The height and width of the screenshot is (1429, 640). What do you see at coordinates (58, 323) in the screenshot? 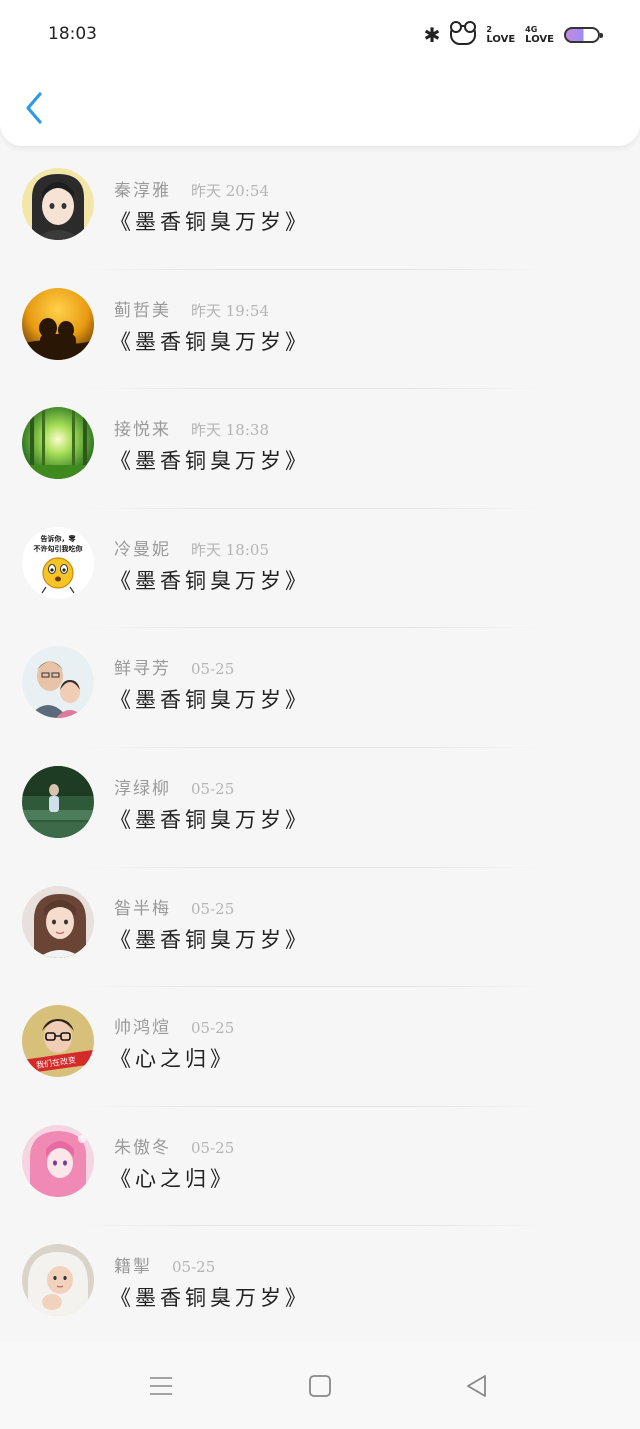
I see `sunset-couple-avatar` at bounding box center [58, 323].